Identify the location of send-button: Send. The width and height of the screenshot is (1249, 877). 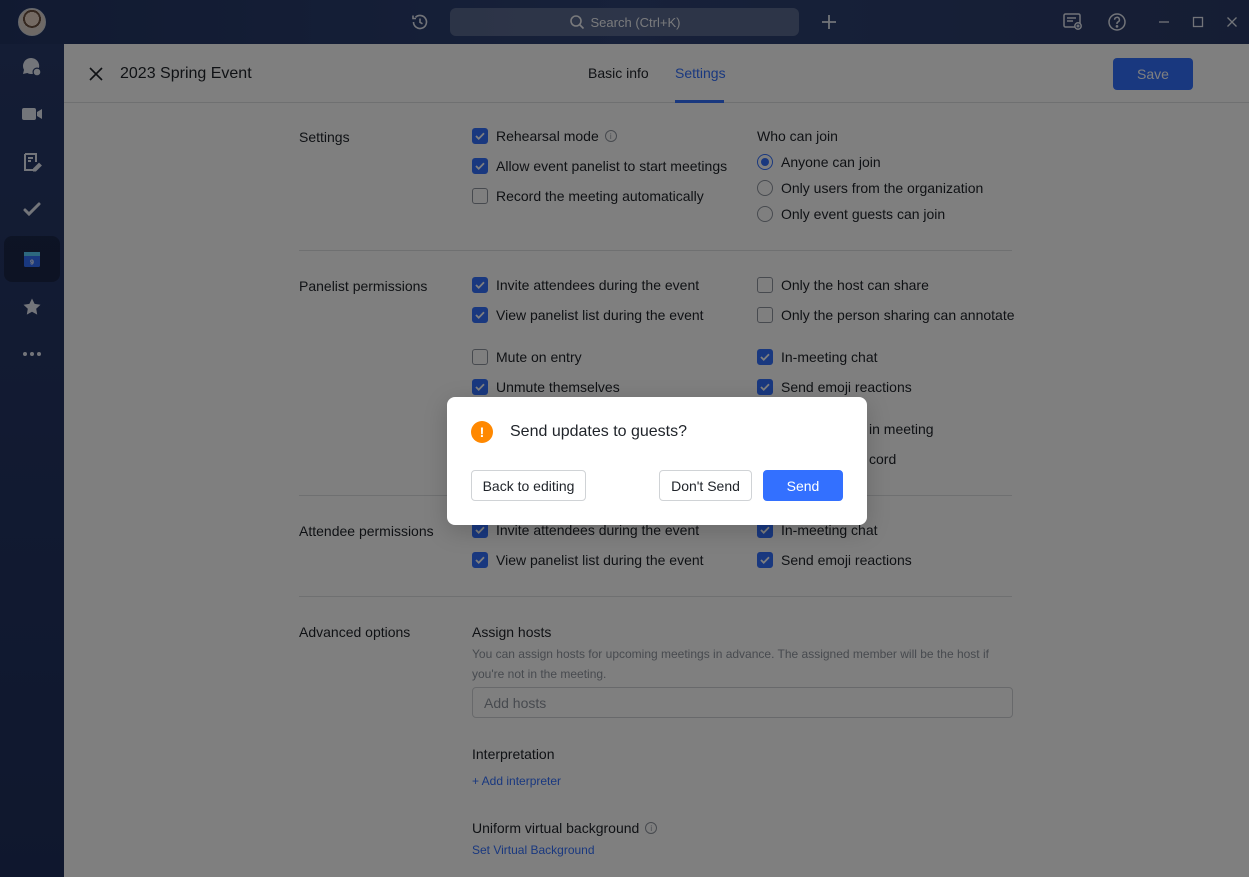
(803, 485).